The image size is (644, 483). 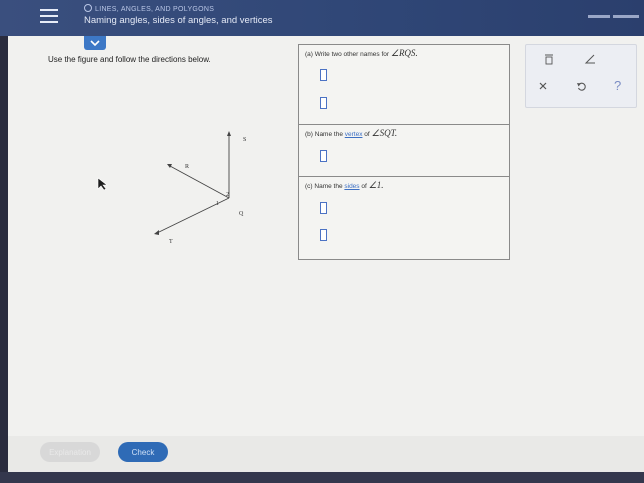 What do you see at coordinates (70, 452) in the screenshot?
I see `explanation-button: Explanation` at bounding box center [70, 452].